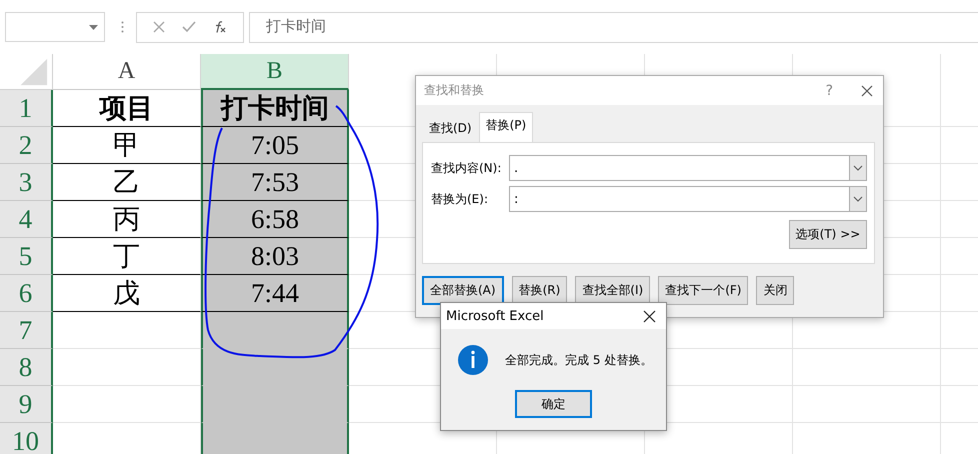 Image resolution: width=978 pixels, height=454 pixels. I want to click on dialog-button: 查找下一个(F), so click(703, 290).